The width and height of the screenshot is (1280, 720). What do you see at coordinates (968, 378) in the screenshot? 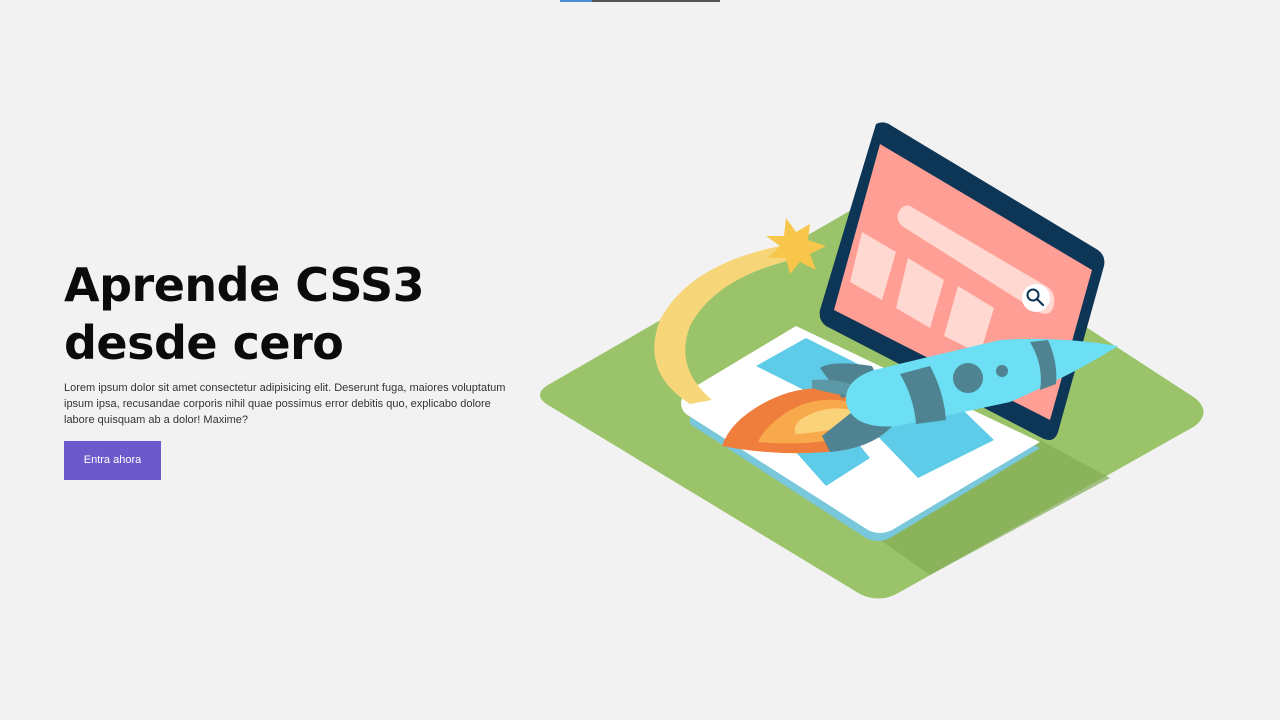
I see `rocket-window-large` at bounding box center [968, 378].